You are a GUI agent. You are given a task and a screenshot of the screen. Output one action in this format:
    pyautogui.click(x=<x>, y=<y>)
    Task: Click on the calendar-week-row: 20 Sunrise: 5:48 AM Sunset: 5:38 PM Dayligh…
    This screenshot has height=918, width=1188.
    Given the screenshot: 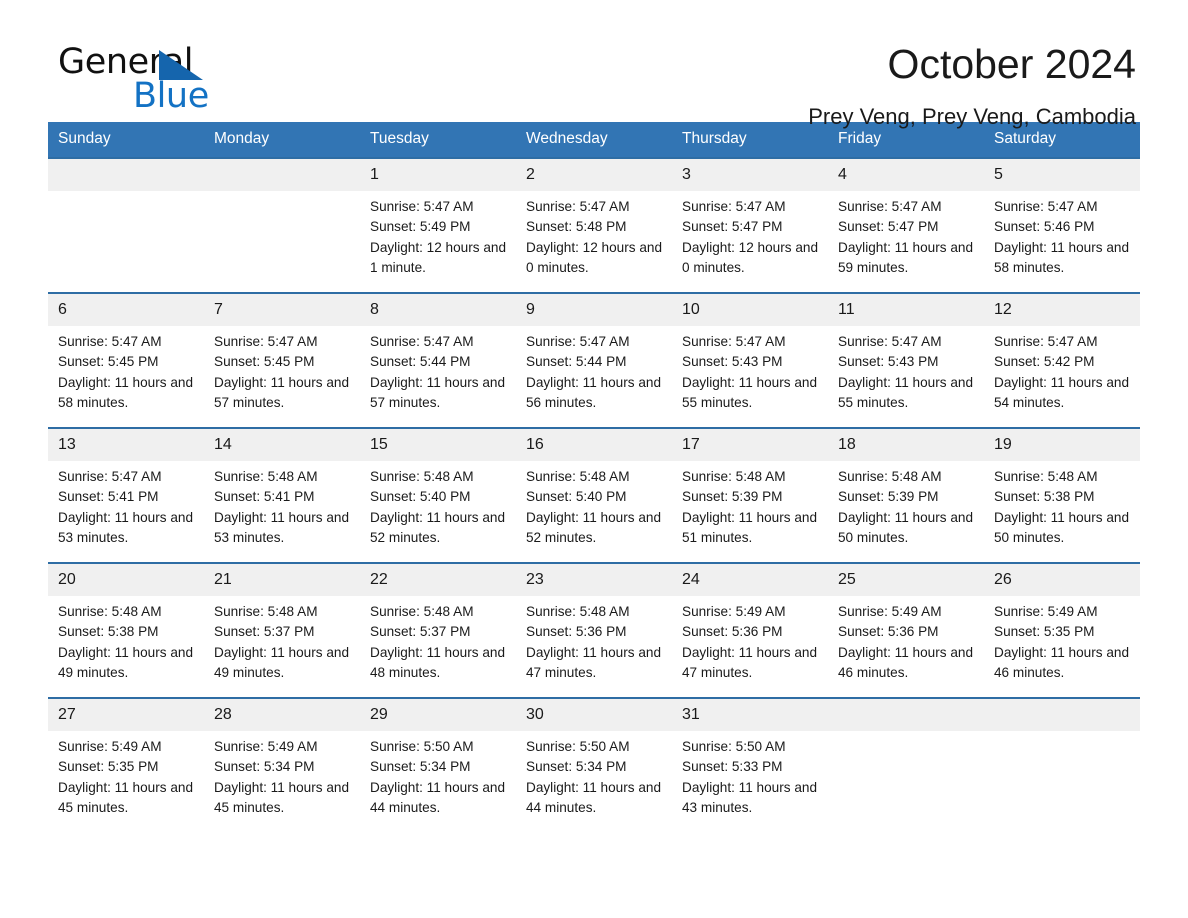 What is the action you would take?
    pyautogui.click(x=594, y=630)
    